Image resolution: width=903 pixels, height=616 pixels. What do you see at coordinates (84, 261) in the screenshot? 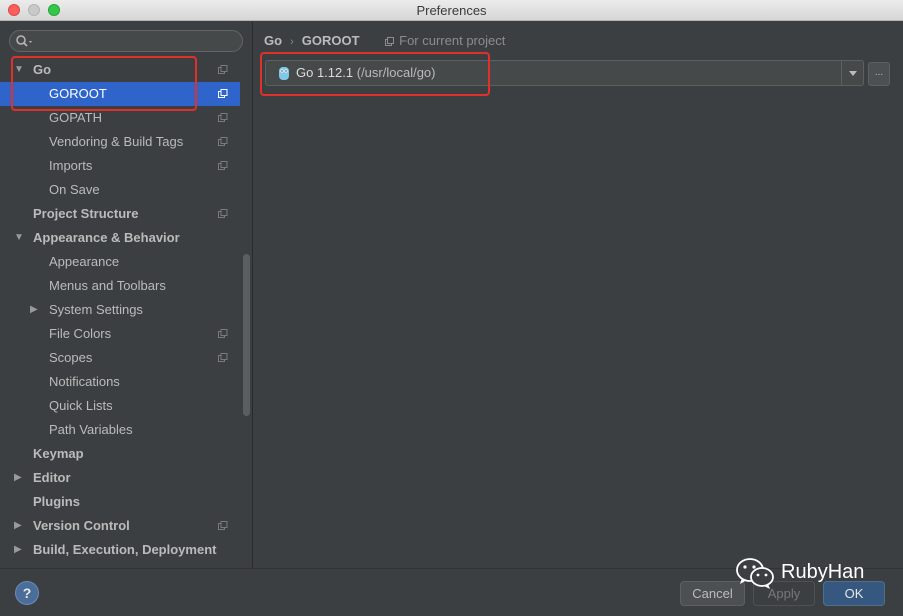
I see `tree-item-label: Appearance` at bounding box center [84, 261].